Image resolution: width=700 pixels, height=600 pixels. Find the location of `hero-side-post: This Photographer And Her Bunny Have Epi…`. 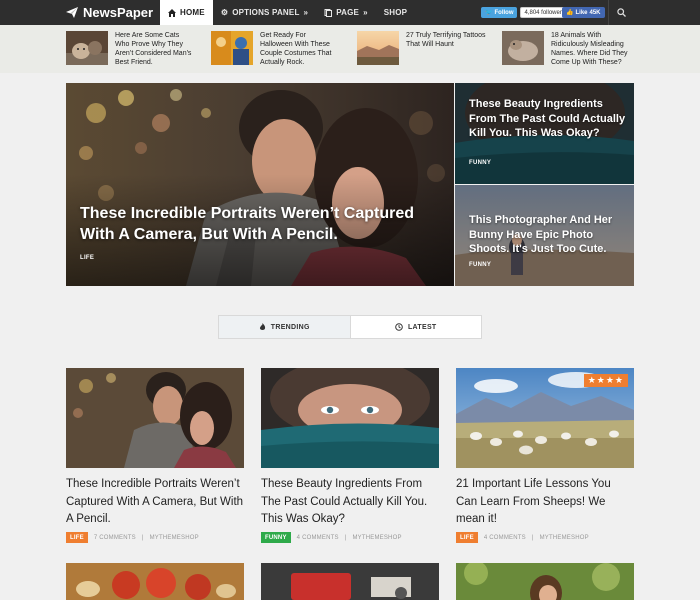

hero-side-post: This Photographer And Her Bunny Have Epi… is located at coordinates (544, 235).